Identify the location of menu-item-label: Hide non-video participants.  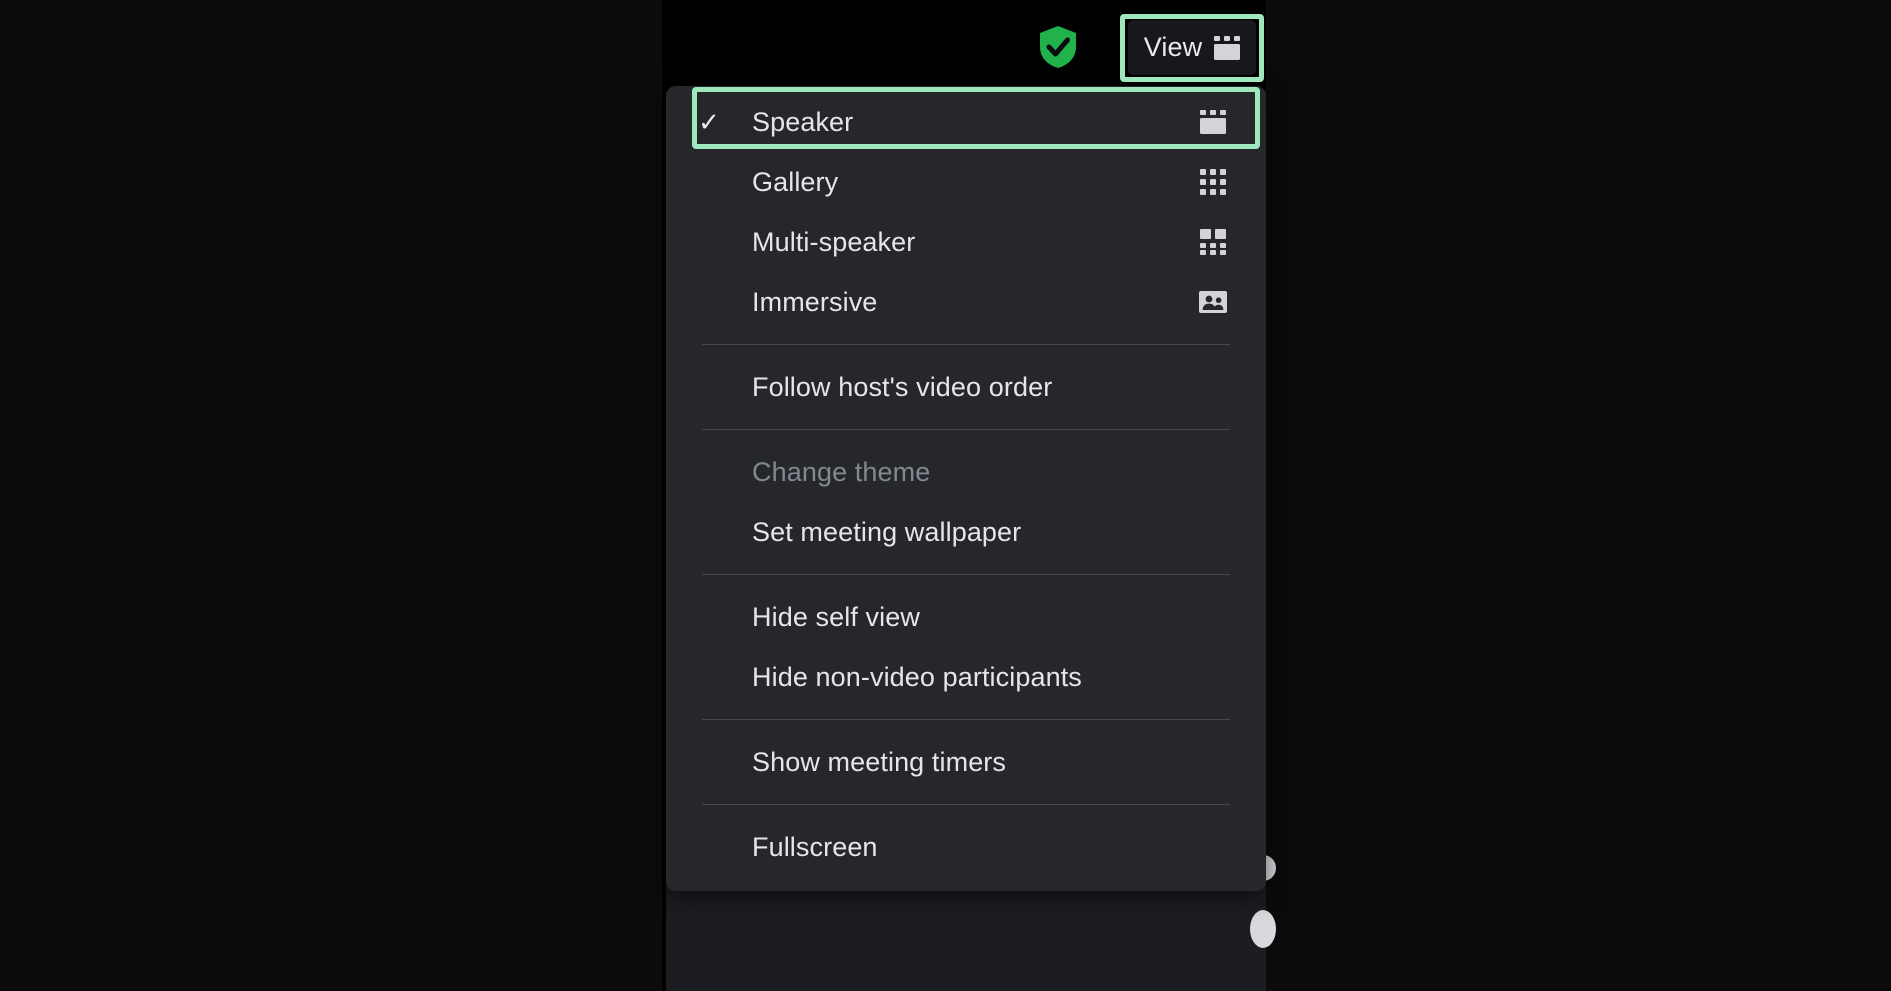
(917, 676).